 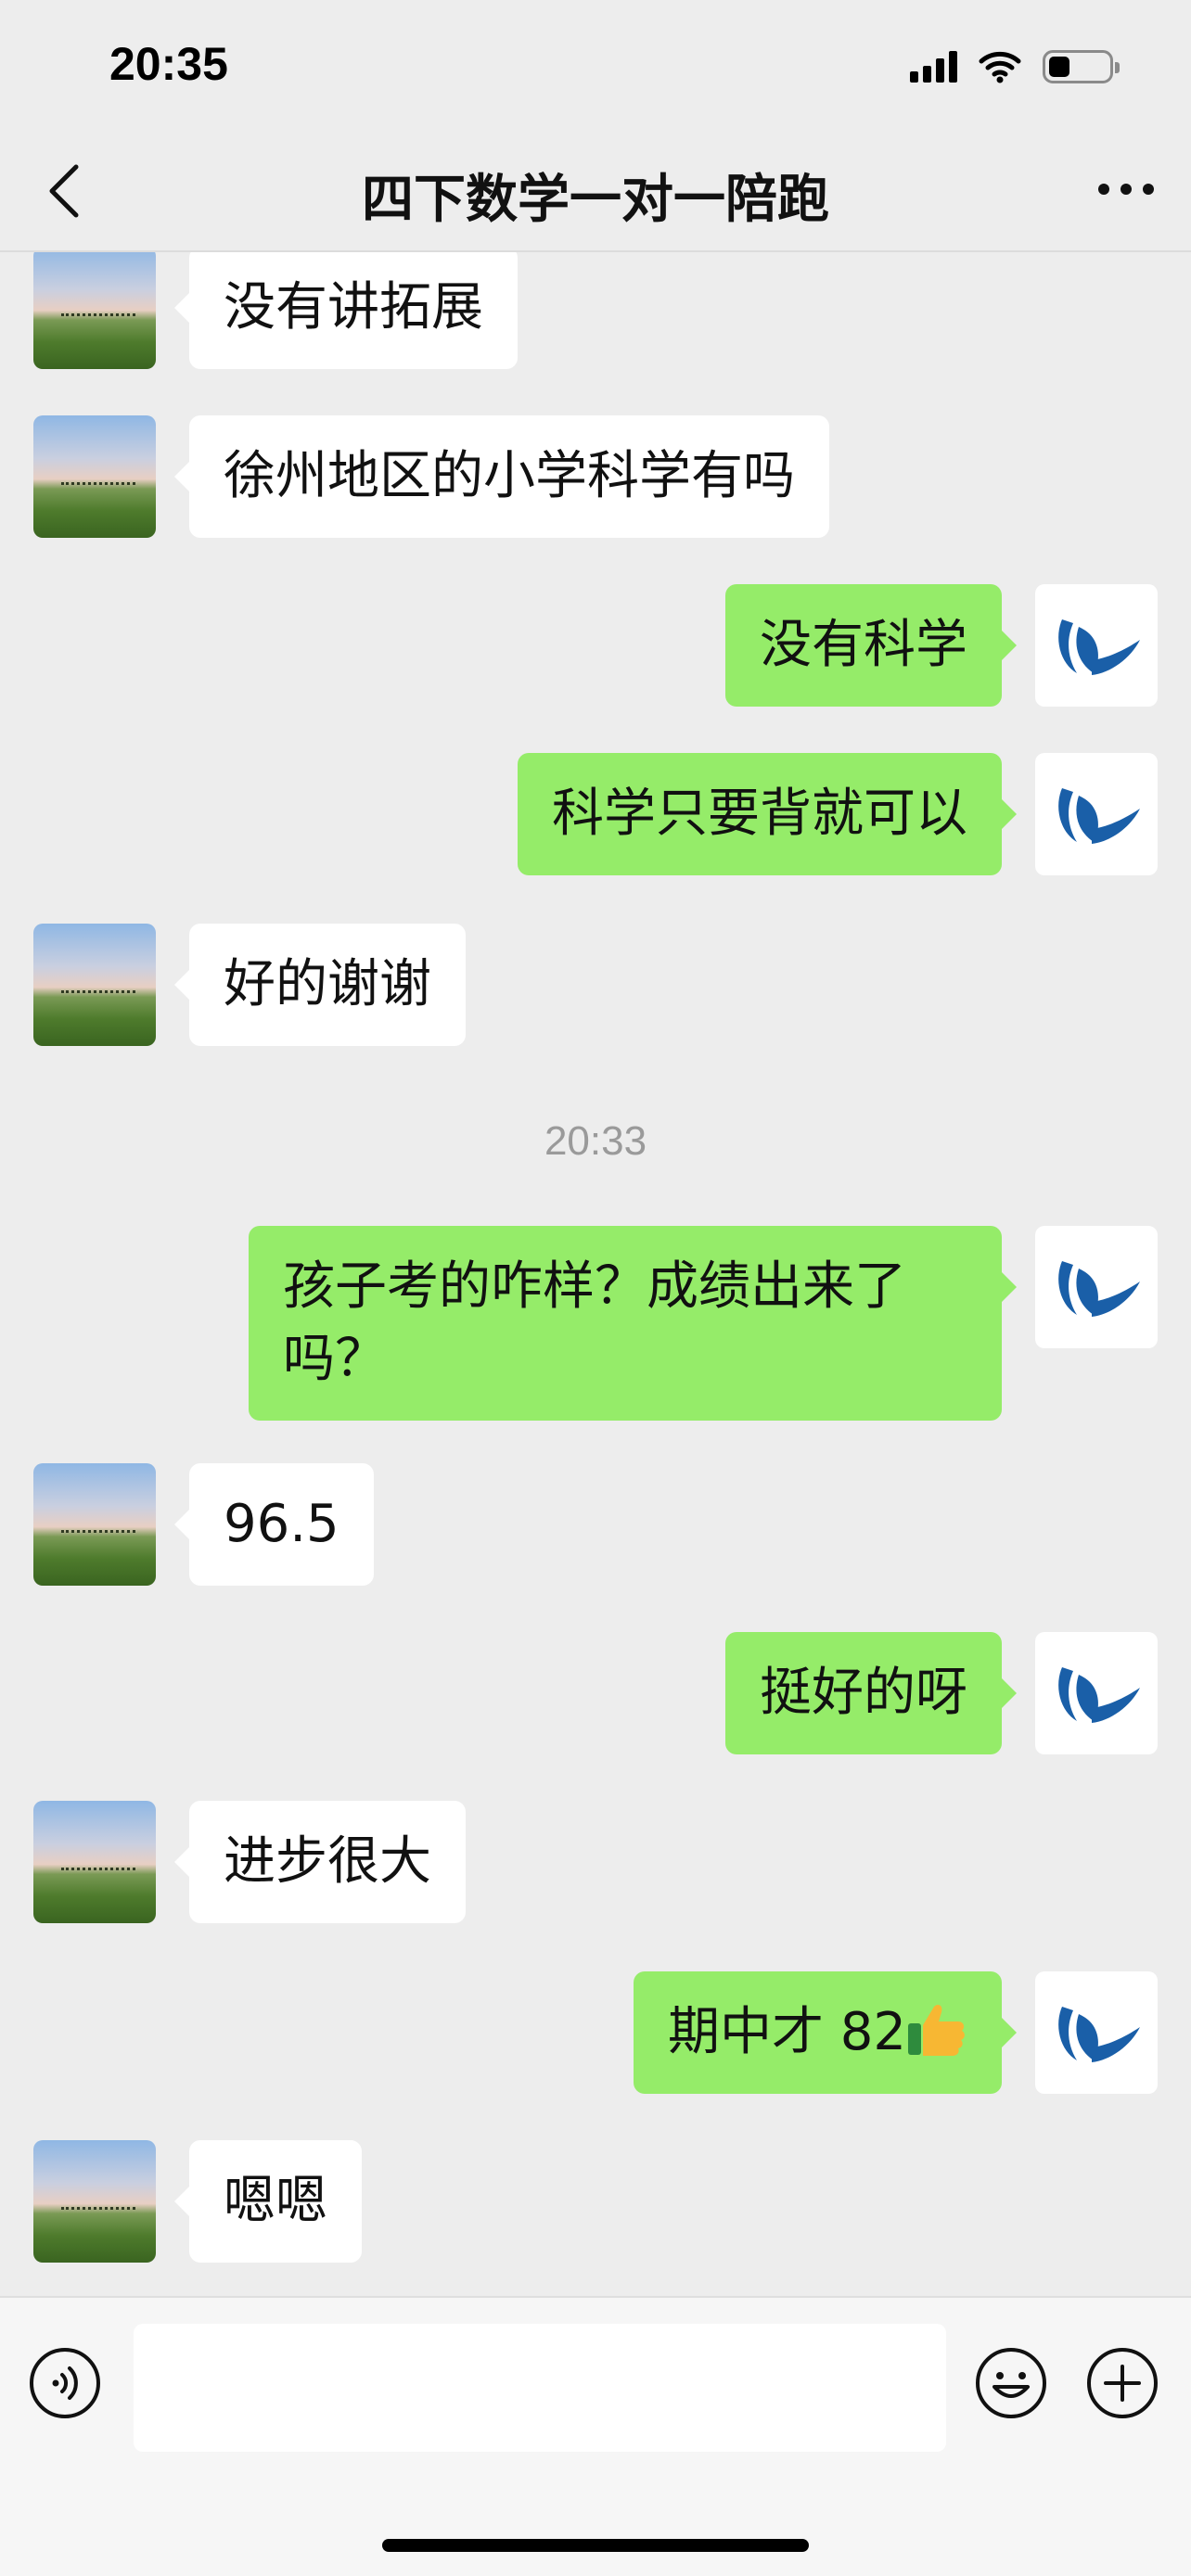 What do you see at coordinates (65, 2383) in the screenshot?
I see `voice-icon` at bounding box center [65, 2383].